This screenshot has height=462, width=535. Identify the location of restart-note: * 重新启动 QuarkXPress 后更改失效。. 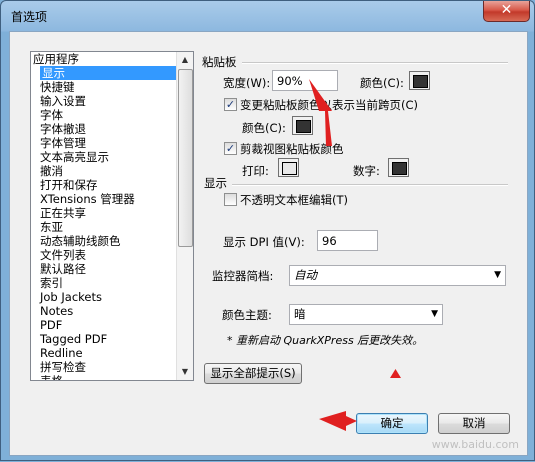
(325, 340).